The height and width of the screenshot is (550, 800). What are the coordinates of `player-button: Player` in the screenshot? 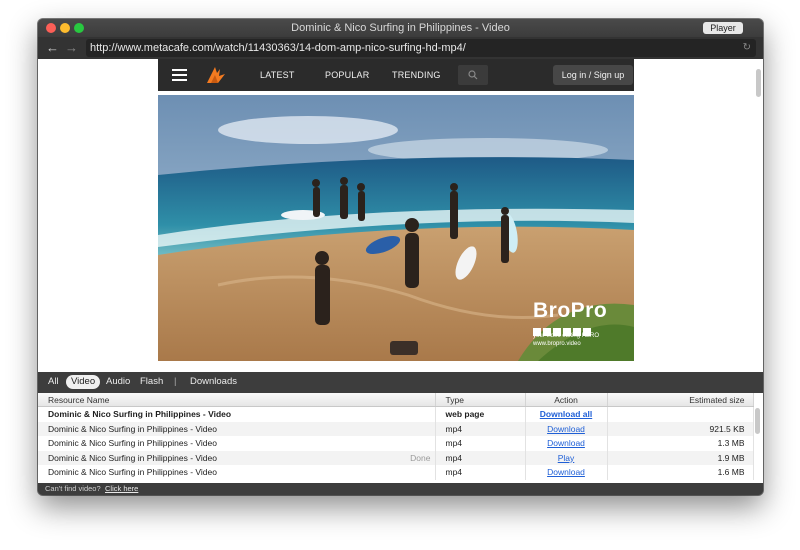 It's located at (723, 28).